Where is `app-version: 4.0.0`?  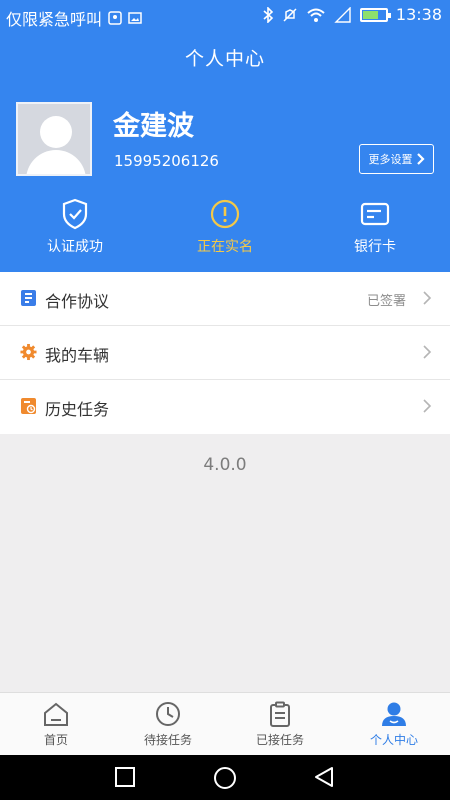 app-version: 4.0.0 is located at coordinates (225, 465).